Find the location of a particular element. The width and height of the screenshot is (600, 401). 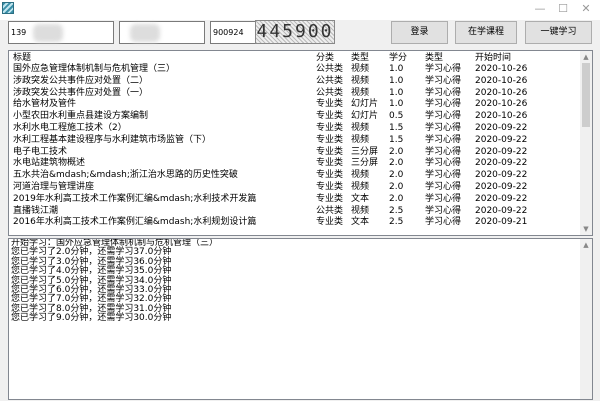

minimize-icon: — is located at coordinates (540, 9).